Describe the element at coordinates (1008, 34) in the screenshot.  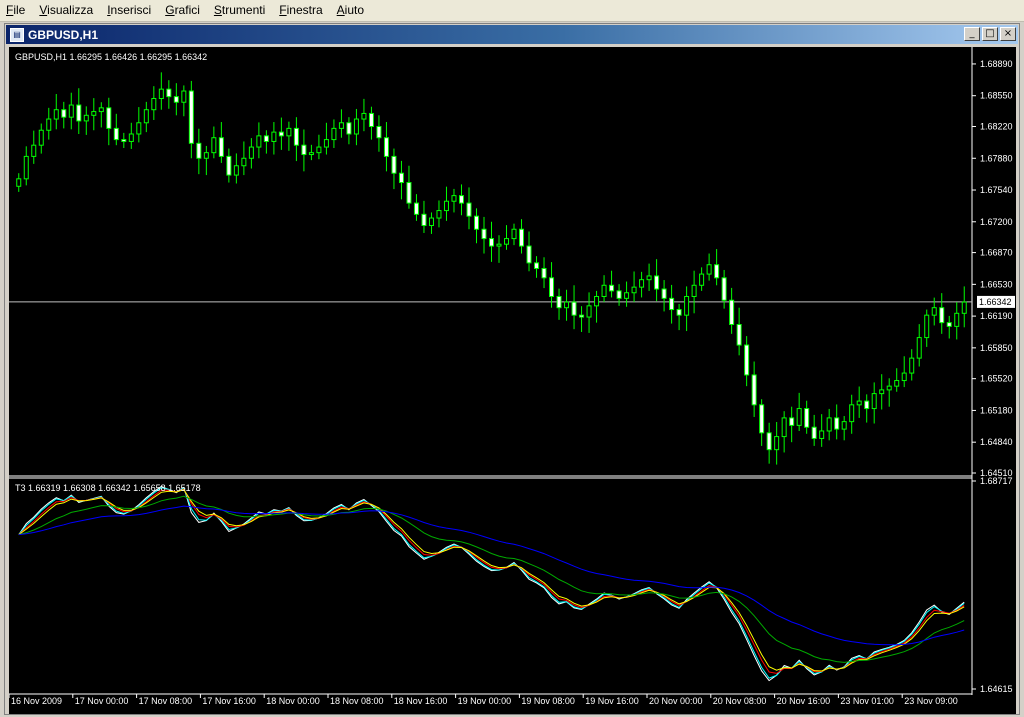
I see `close-button: ×` at that location.